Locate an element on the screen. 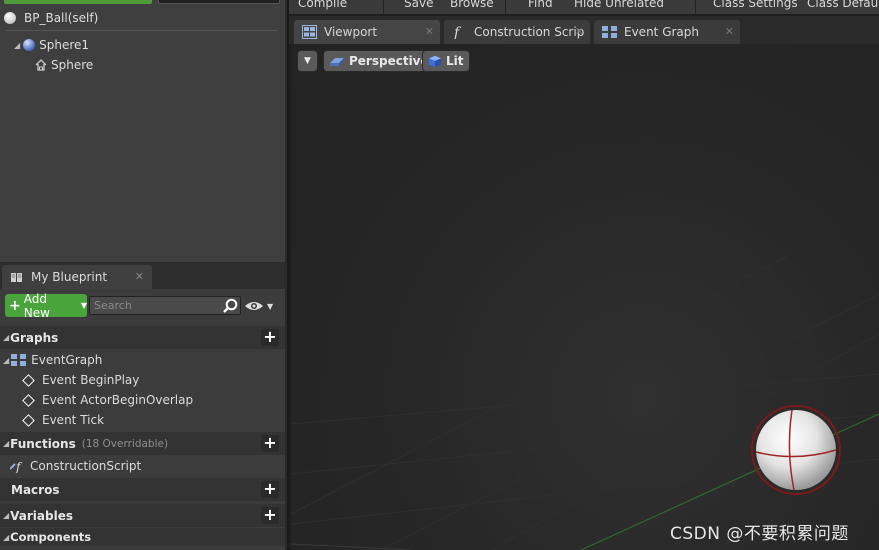  section-functions: ◢ Functions (18 Overridable) + is located at coordinates (142, 443).